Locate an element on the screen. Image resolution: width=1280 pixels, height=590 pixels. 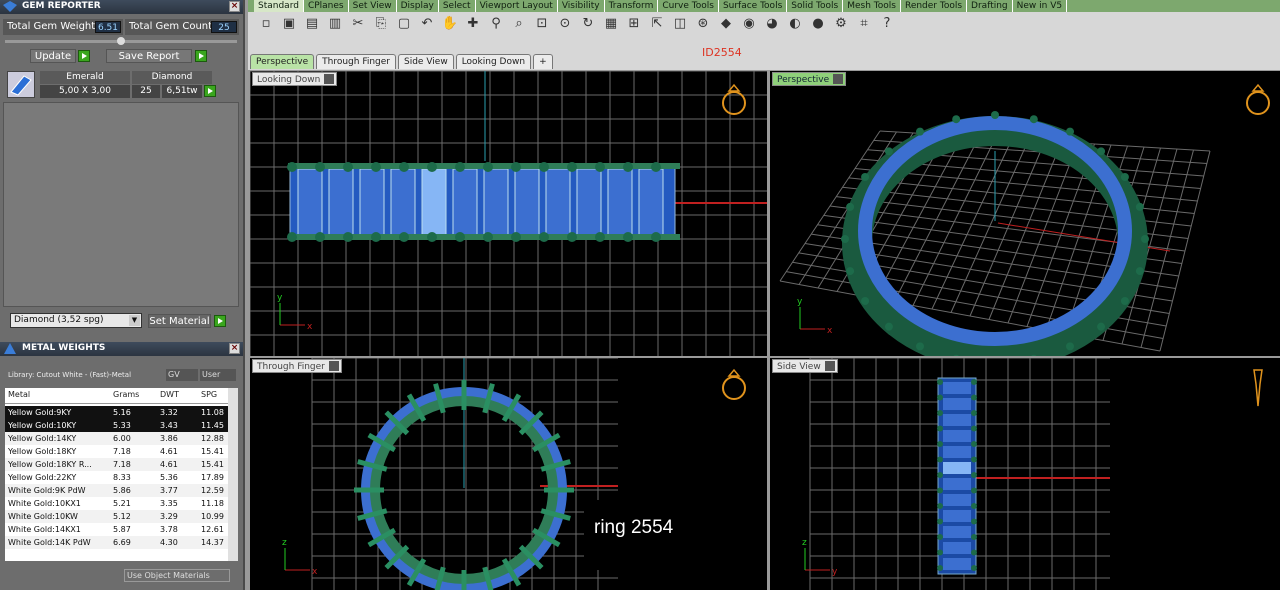
undo-icon: ↶ is located at coordinates (427, 24).